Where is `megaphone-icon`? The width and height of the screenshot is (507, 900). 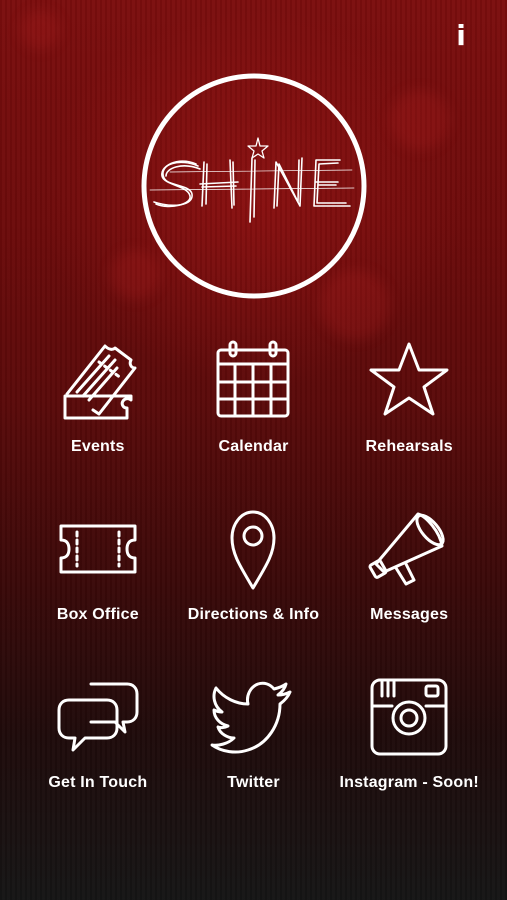
megaphone-icon is located at coordinates (409, 549).